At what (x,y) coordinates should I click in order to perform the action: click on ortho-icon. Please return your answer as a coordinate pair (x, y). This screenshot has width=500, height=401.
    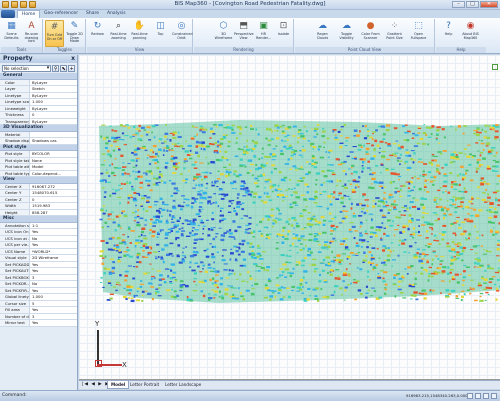
    Looking at the image, I should click on (486, 396).